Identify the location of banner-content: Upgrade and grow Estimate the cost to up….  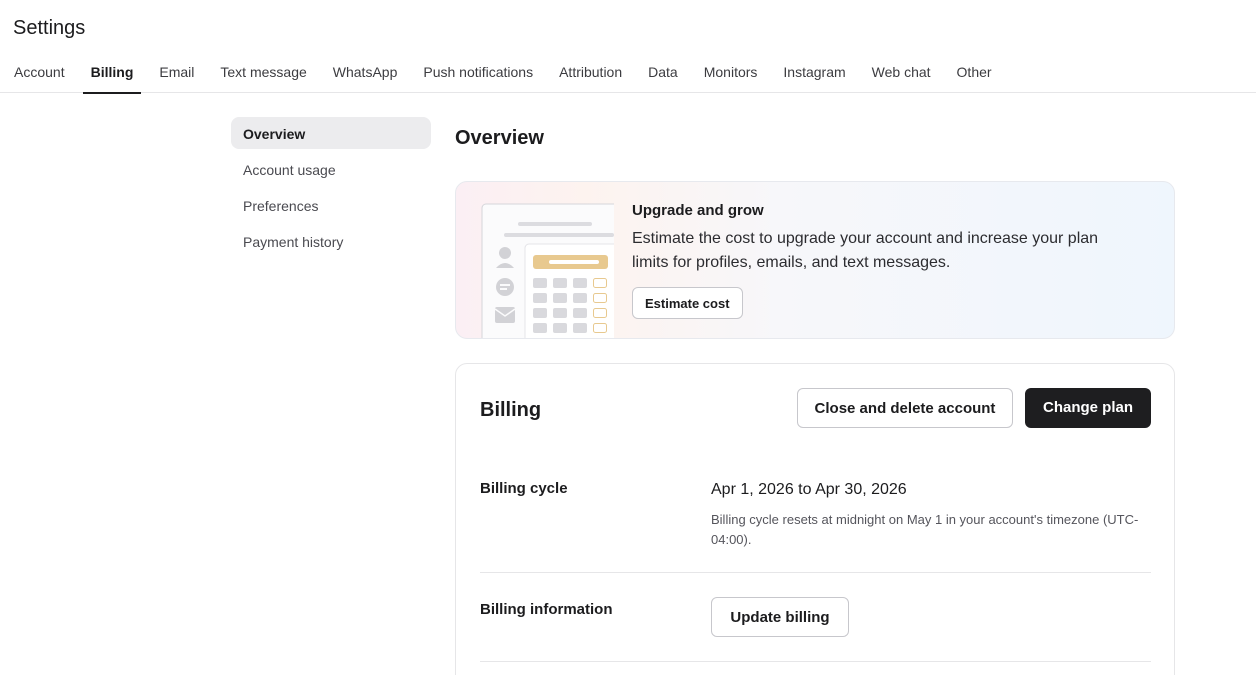
(882, 260).